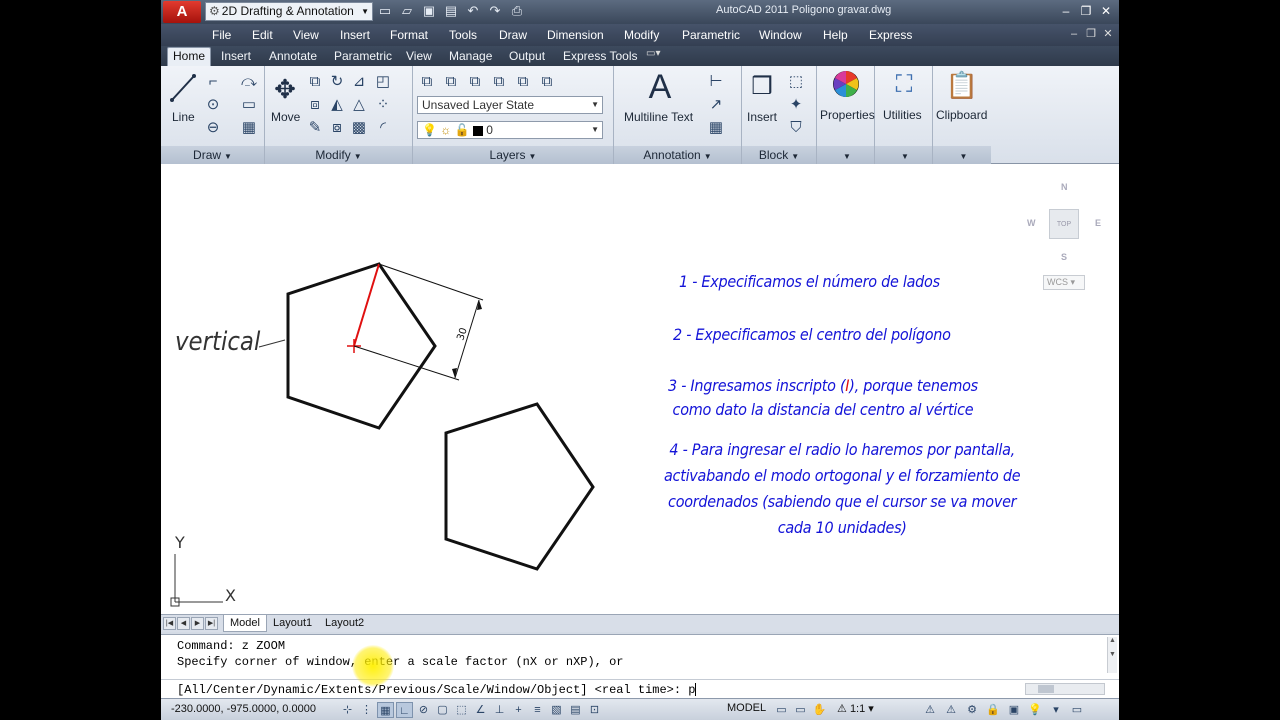 The image size is (1280, 720). What do you see at coordinates (221, 35) in the screenshot?
I see `menu-file: File` at bounding box center [221, 35].